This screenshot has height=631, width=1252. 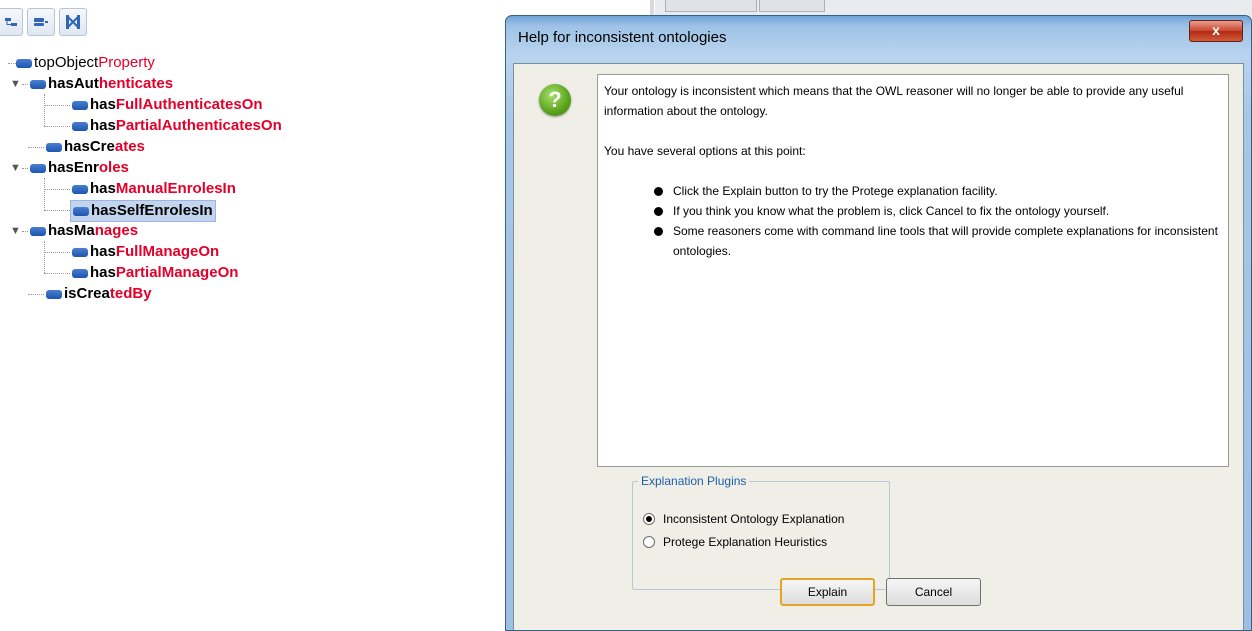 What do you see at coordinates (130, 293) in the screenshot?
I see `node-label-suffix: tedBy` at bounding box center [130, 293].